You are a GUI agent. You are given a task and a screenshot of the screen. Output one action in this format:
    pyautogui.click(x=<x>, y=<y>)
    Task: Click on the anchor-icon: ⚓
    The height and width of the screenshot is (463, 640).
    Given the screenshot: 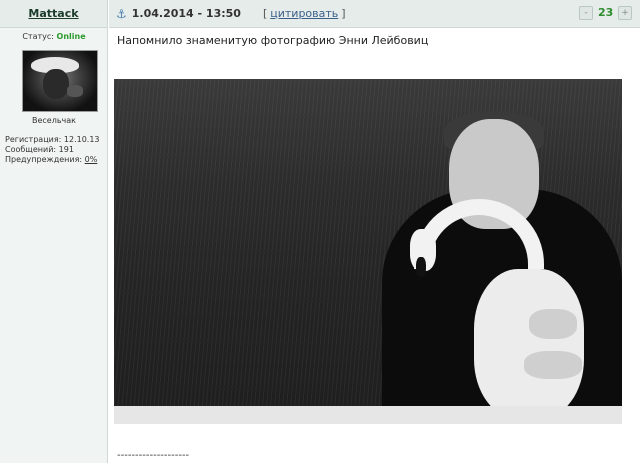 What is the action you would take?
    pyautogui.click(x=121, y=14)
    